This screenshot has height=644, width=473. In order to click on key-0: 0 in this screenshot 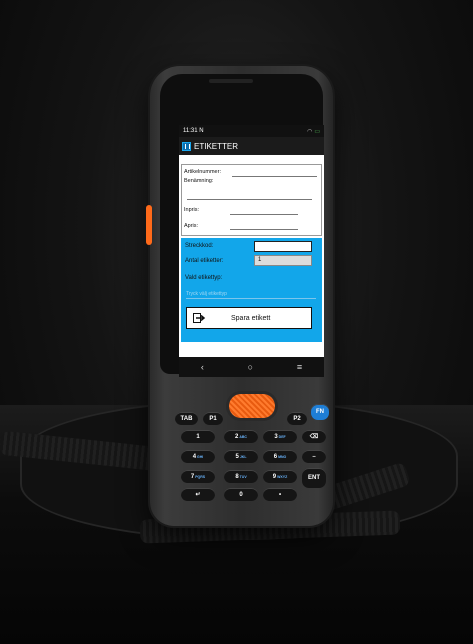, I will do `click(241, 494)`.